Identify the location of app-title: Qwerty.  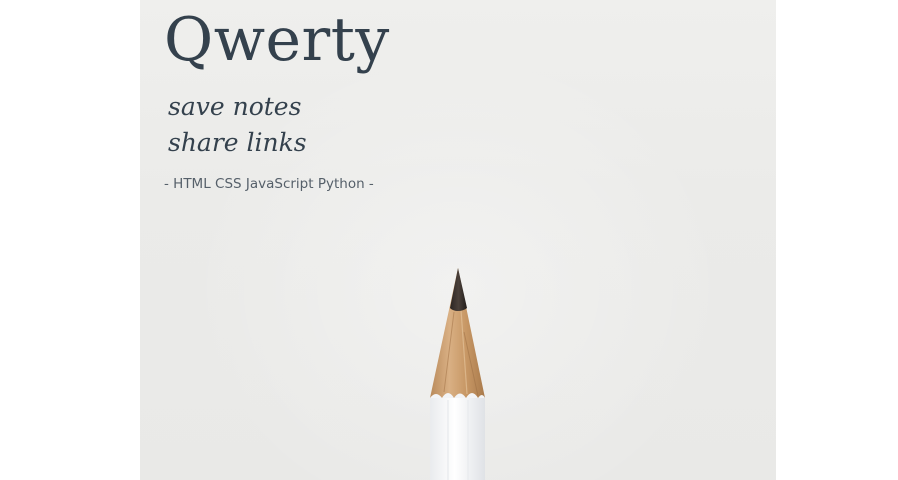
(277, 40).